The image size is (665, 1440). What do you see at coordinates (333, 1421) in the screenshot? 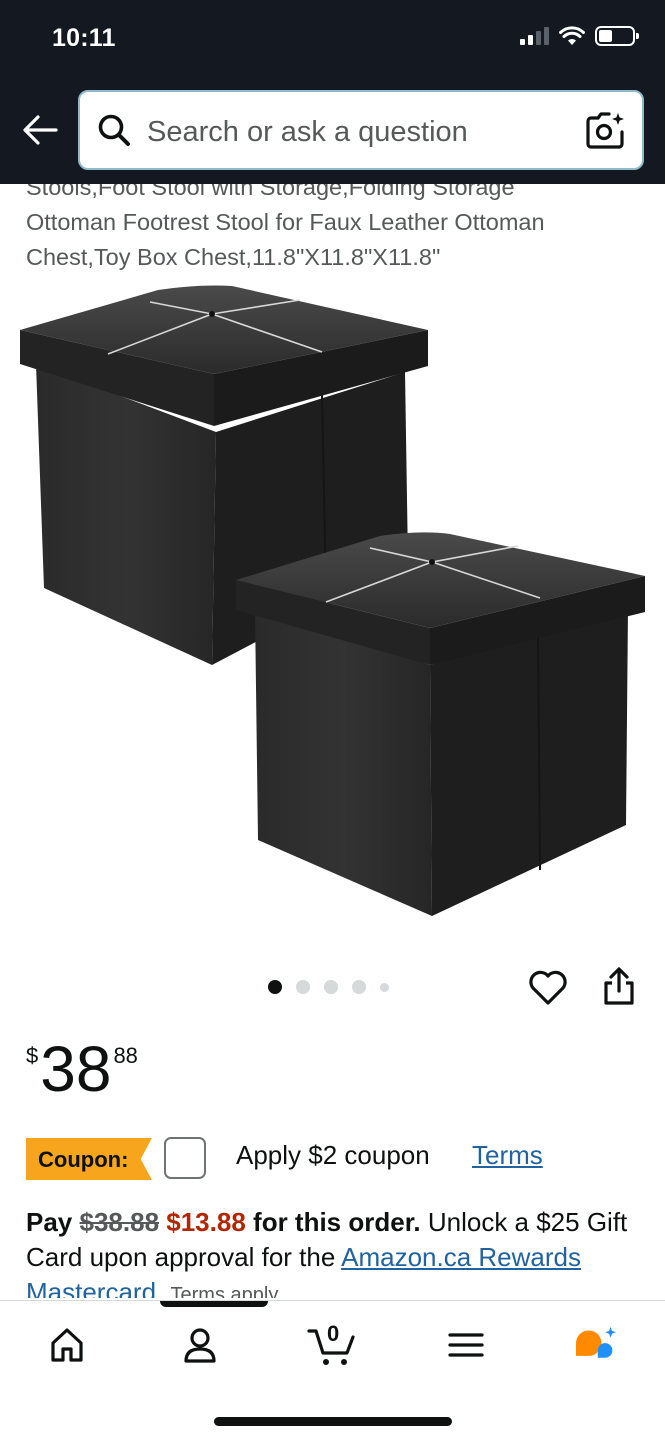
I see `home-indicator` at bounding box center [333, 1421].